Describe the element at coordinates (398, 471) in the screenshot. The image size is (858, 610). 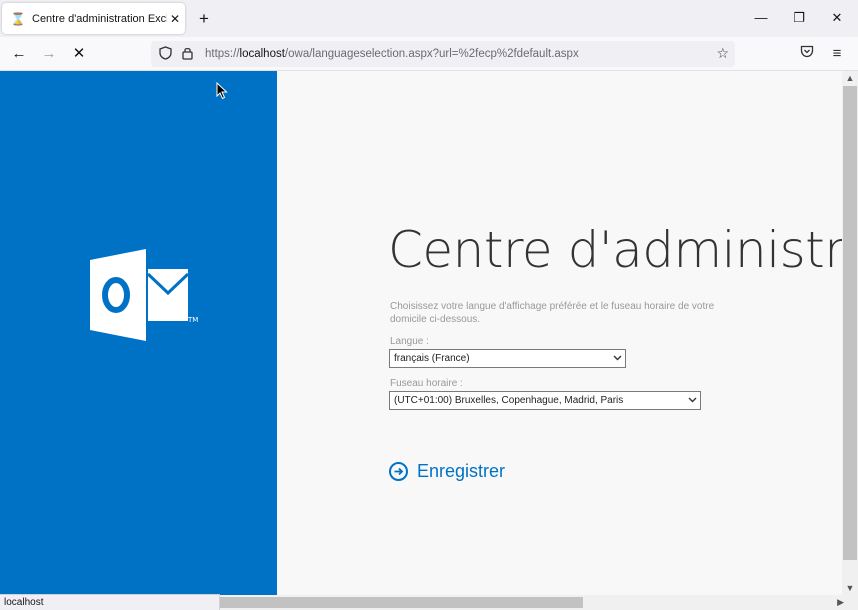
I see `arrow-right-circle-icon` at that location.